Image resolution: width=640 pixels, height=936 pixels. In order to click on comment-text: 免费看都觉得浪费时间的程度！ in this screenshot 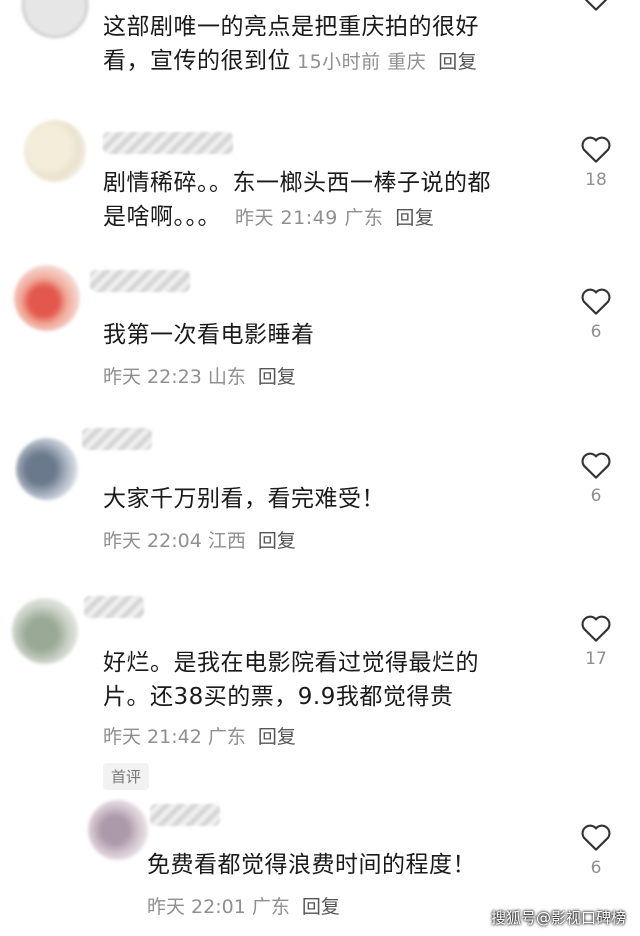, I will do `click(311, 865)`.